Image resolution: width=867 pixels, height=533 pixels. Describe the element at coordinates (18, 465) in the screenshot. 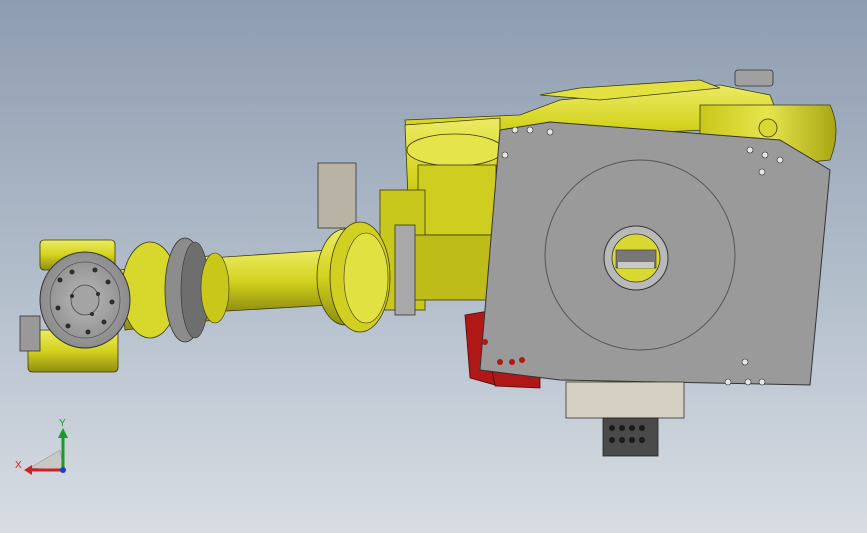

I see `x-axis-label: X` at that location.